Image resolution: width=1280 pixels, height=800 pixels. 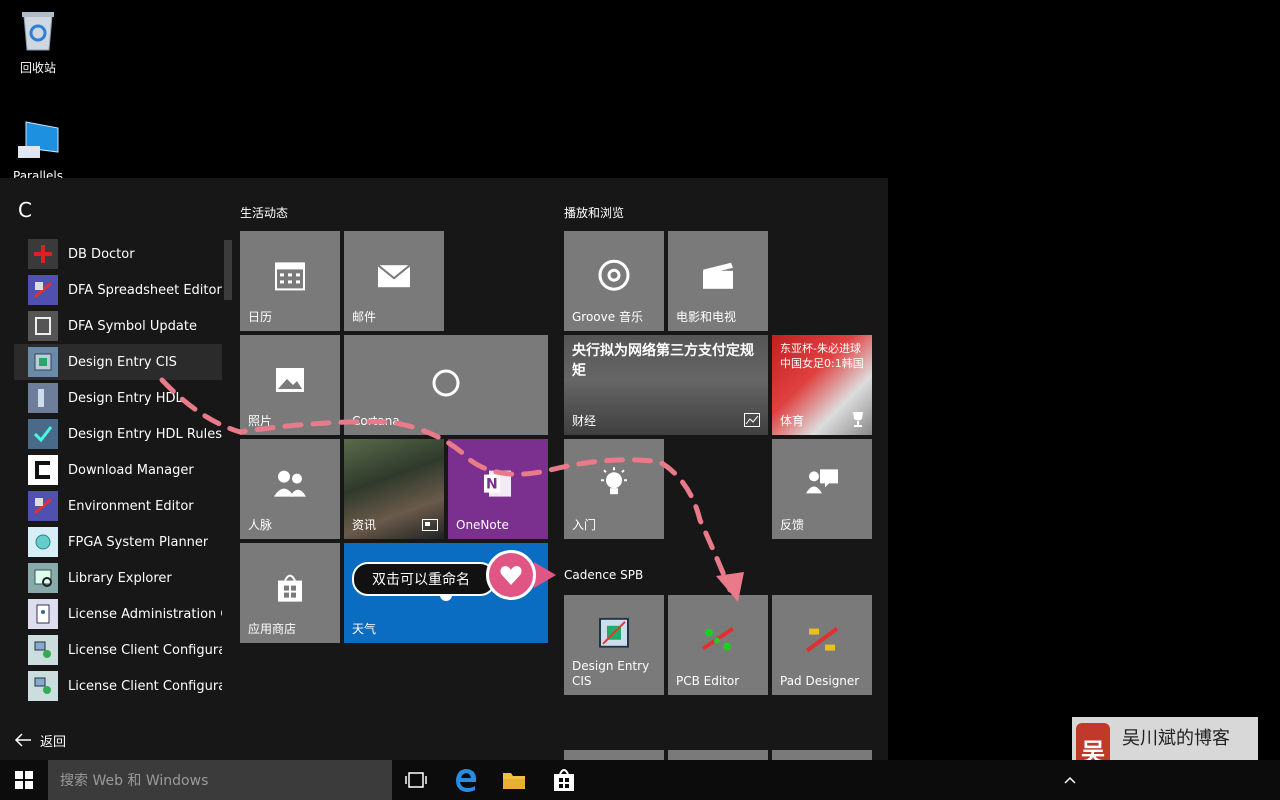 What do you see at coordinates (640, 780) in the screenshot?
I see `taskbar: 搜索 Web 和 Windows` at bounding box center [640, 780].